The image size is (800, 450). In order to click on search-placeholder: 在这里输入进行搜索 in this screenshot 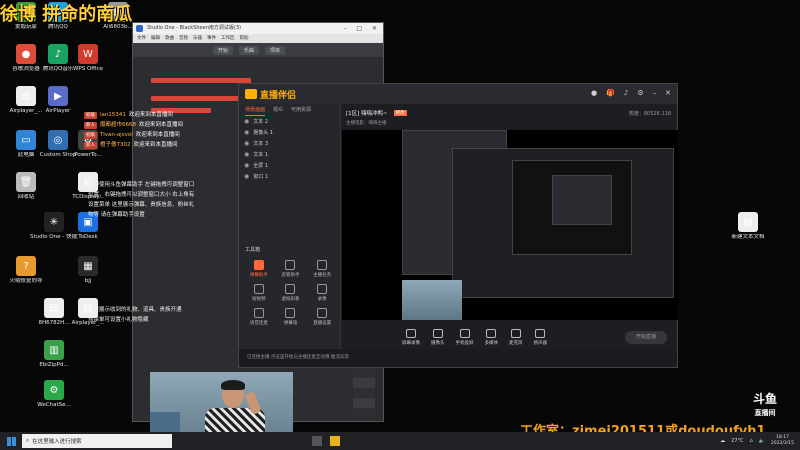, I will do `click(57, 442)`.